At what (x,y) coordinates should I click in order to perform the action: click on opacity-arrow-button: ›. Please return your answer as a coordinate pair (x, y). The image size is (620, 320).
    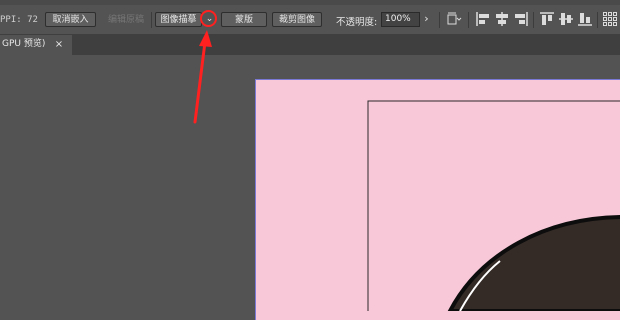
    Looking at the image, I should click on (426, 19).